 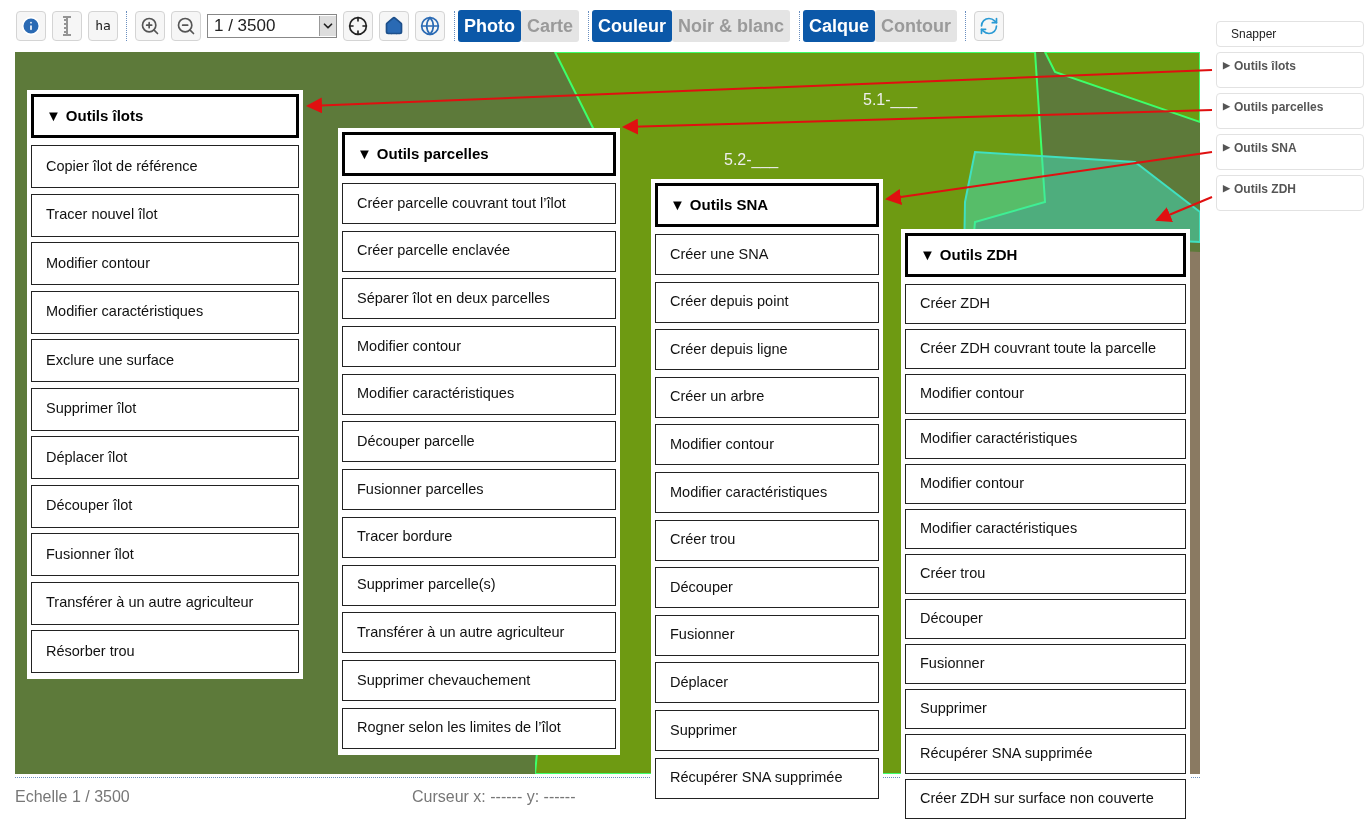 What do you see at coordinates (165, 116) in the screenshot?
I see `panel-header: ▼ Outils îlots` at bounding box center [165, 116].